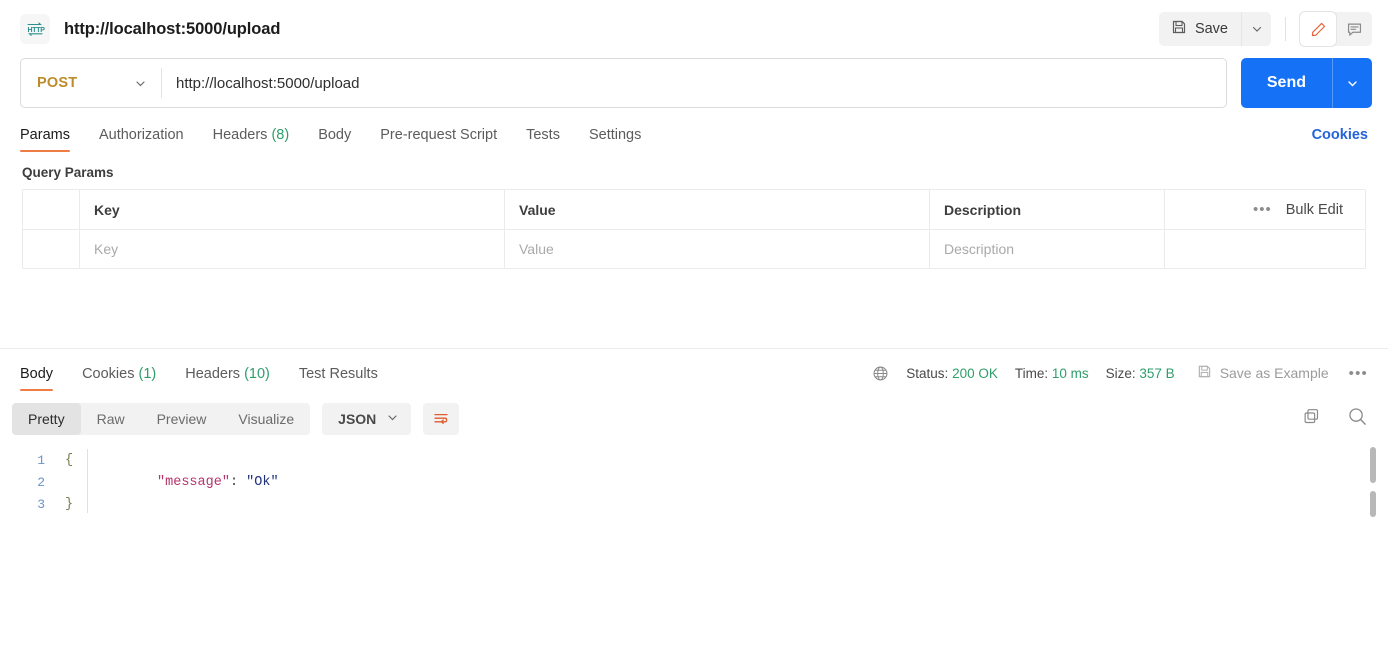 Image resolution: width=1388 pixels, height=666 pixels. I want to click on size-badge: Size: 357 B, so click(1140, 373).